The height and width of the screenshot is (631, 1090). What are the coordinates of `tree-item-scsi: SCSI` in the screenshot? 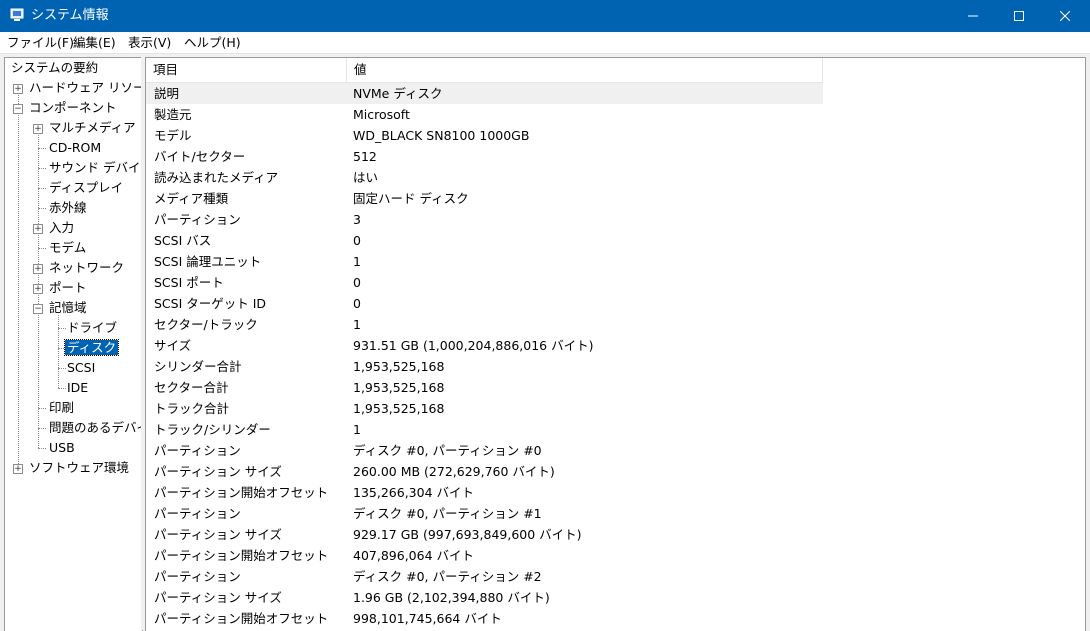 It's located at (81, 368).